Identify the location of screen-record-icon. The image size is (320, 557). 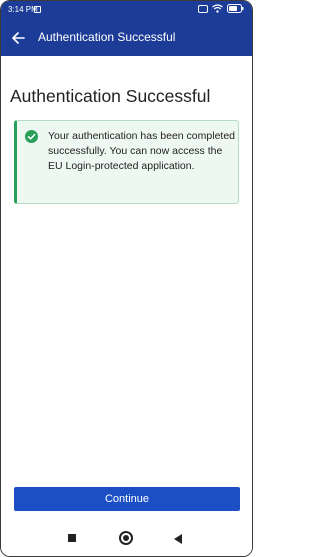
(203, 8).